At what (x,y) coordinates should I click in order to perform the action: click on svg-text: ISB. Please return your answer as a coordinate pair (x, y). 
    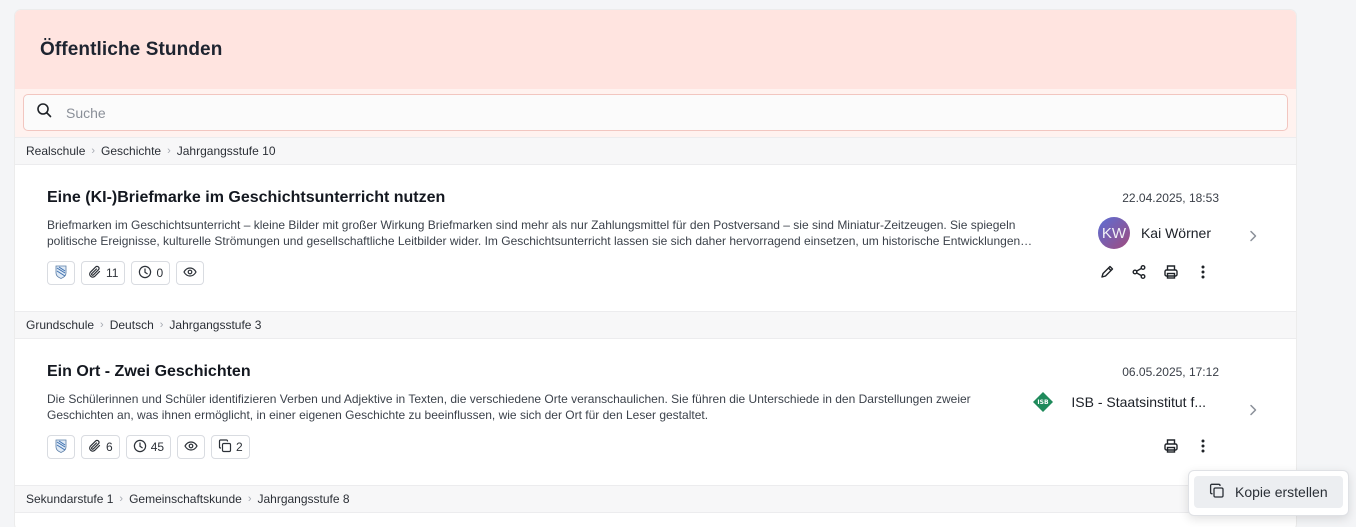
    Looking at the image, I should click on (1044, 402).